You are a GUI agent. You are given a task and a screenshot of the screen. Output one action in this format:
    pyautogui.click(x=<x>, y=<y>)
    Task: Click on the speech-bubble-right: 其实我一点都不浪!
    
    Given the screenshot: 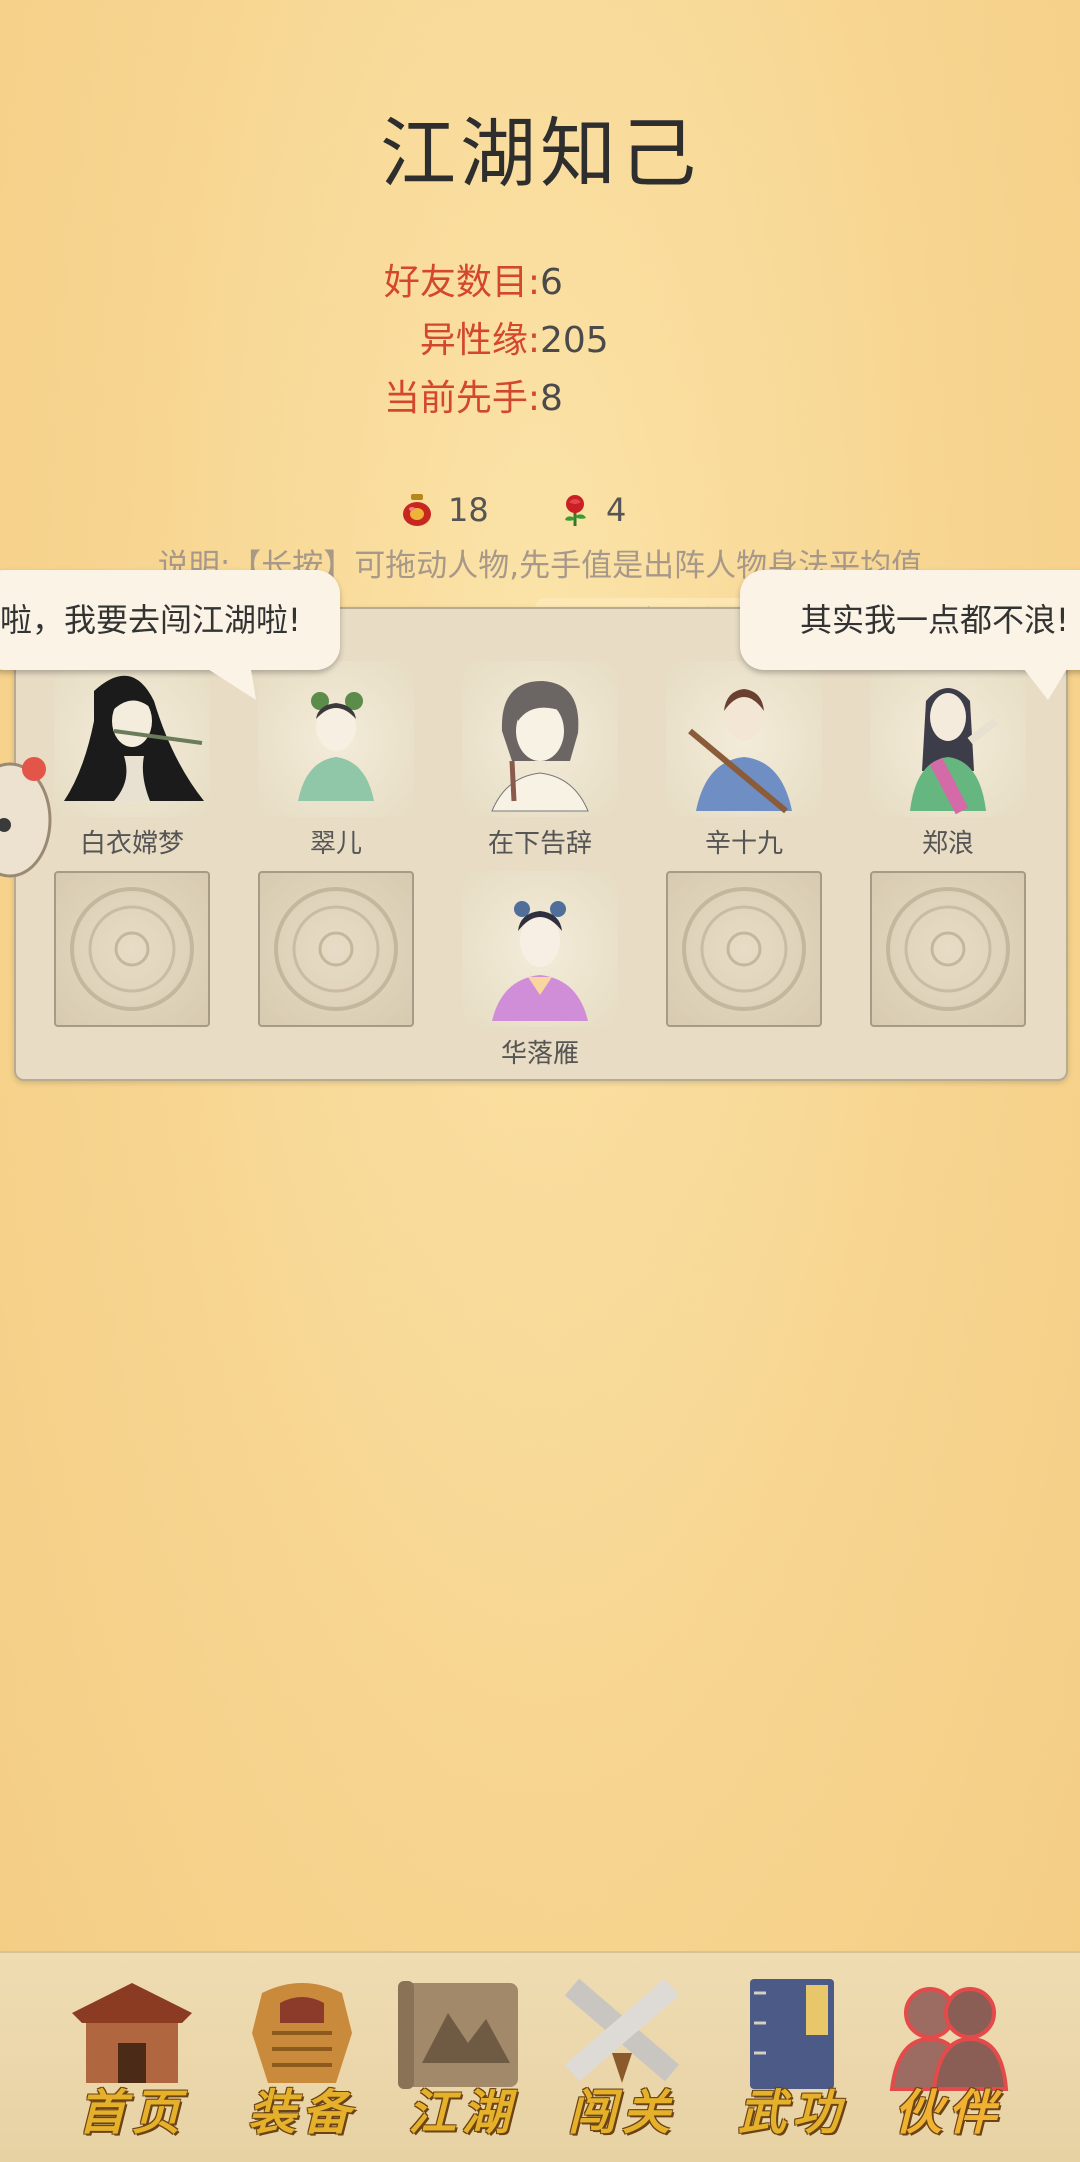 What is the action you would take?
    pyautogui.click(x=910, y=620)
    